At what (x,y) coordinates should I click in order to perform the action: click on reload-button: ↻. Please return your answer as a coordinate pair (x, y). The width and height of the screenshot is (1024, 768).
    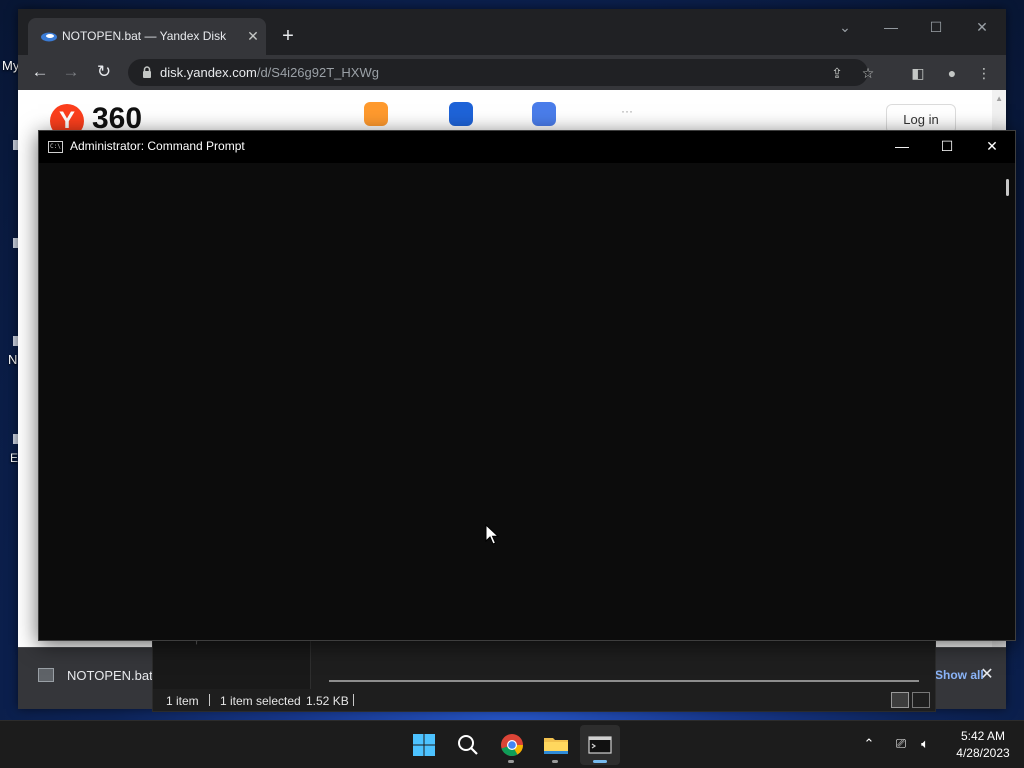
    Looking at the image, I should click on (104, 72).